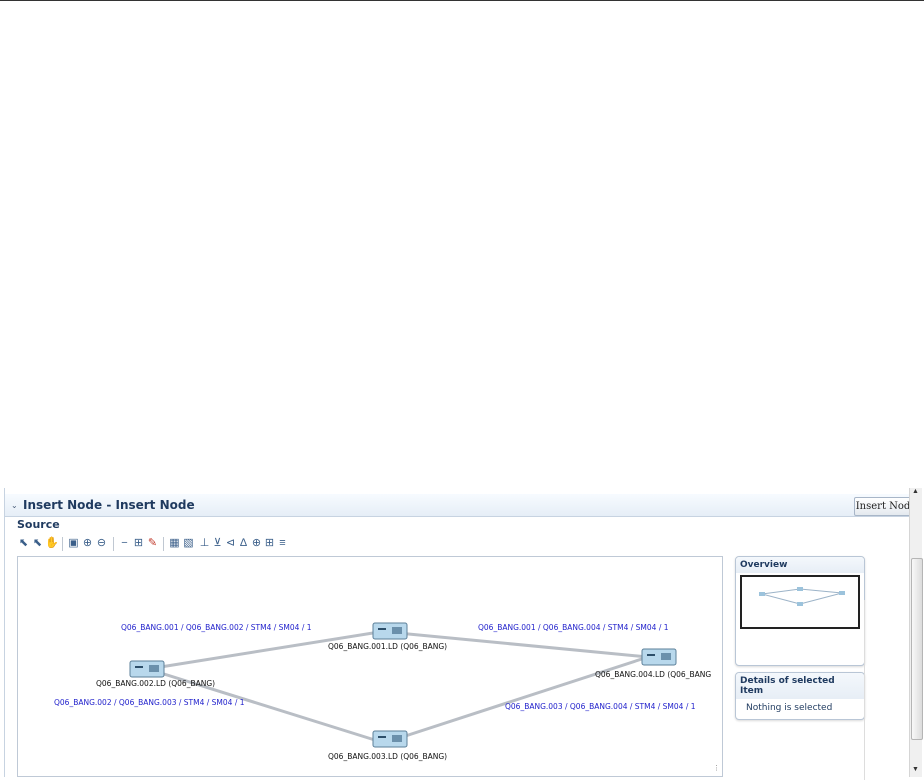 This screenshot has width=924, height=781. What do you see at coordinates (37, 543) in the screenshot?
I see `select-plus-icon: ⬉` at bounding box center [37, 543].